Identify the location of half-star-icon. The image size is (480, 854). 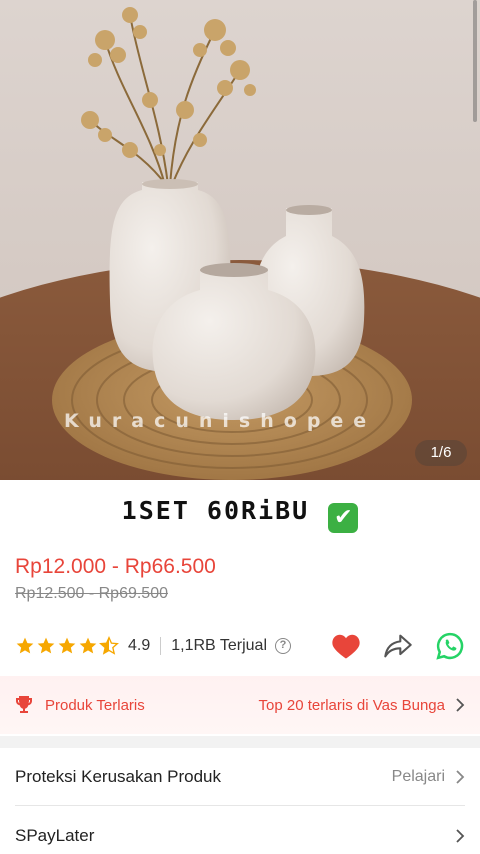
(109, 645).